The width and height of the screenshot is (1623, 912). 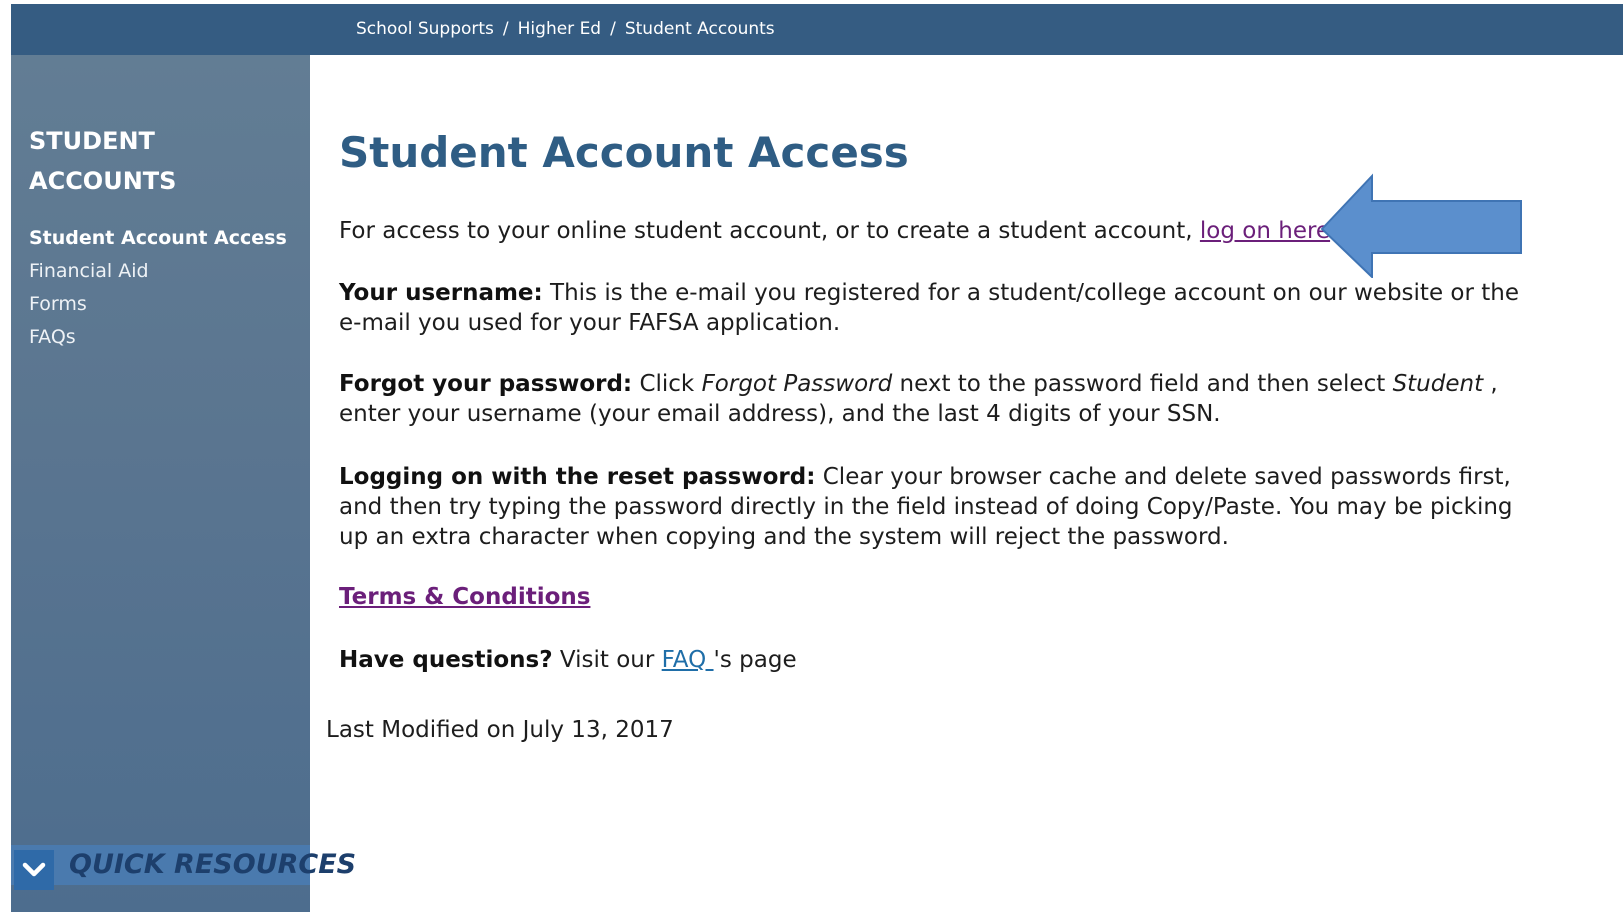 I want to click on log-on-here-link: log on here, so click(x=1265, y=231).